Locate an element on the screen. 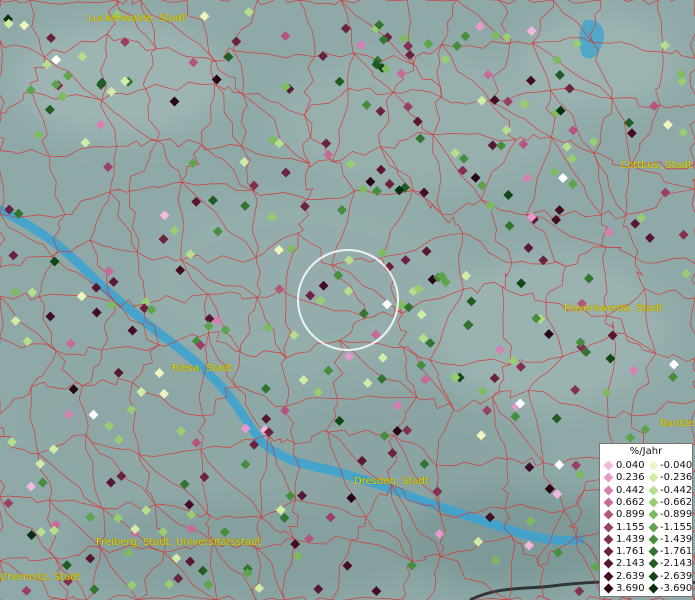  legend-label-positive: 0.662 is located at coordinates (630, 502).